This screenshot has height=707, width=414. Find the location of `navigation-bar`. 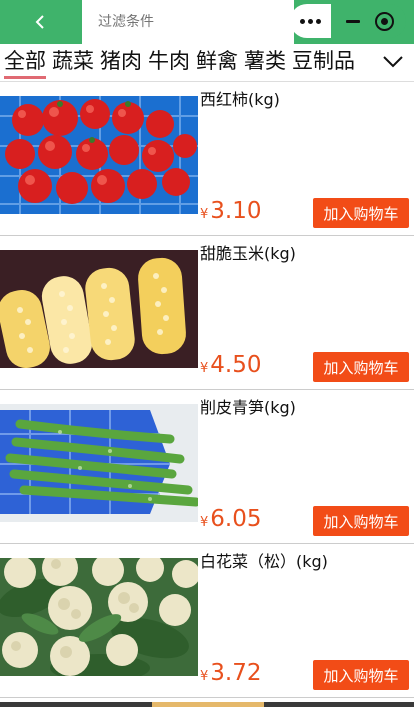

navigation-bar is located at coordinates (207, 22).